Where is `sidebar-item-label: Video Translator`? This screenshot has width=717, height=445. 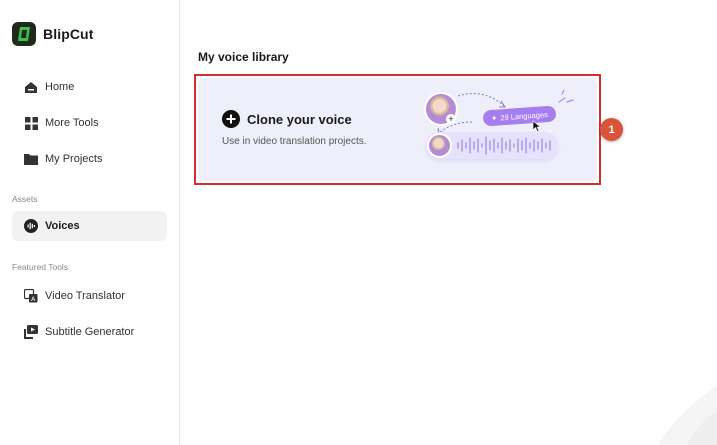
sidebar-item-label: Video Translator is located at coordinates (85, 296).